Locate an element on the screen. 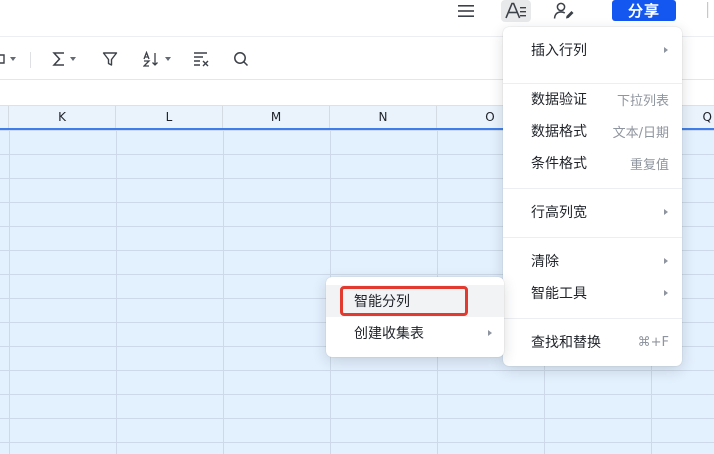  search-icon is located at coordinates (241, 59).